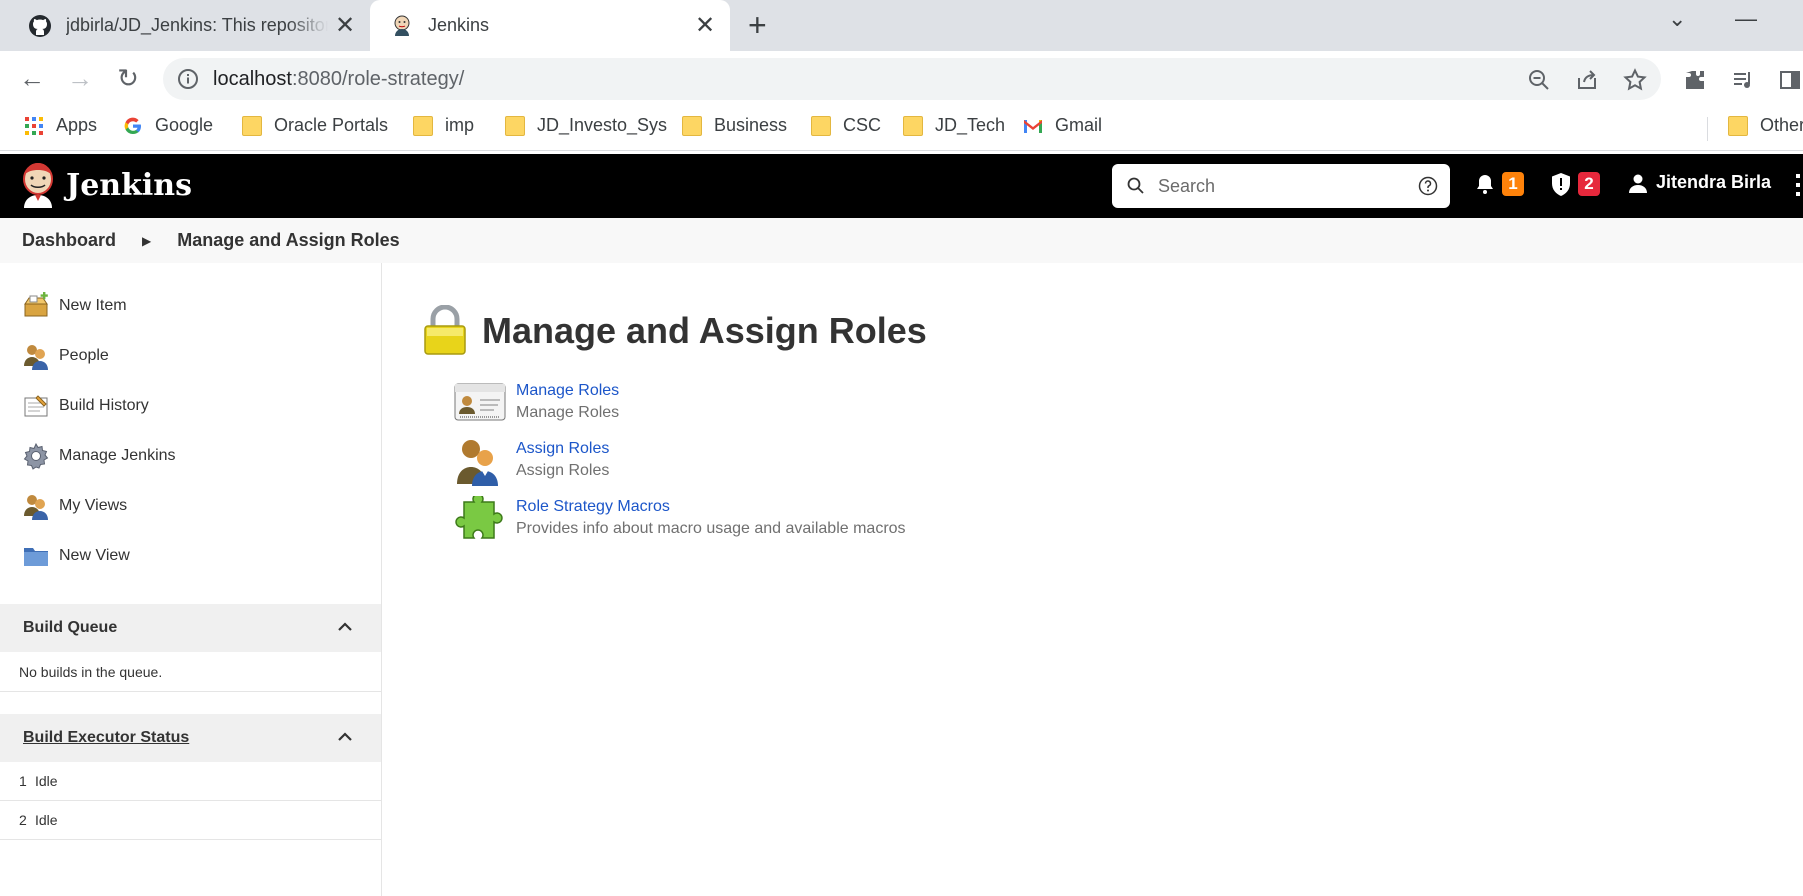  What do you see at coordinates (190, 672) in the screenshot?
I see `build-queue-empty: No builds in the queue.` at bounding box center [190, 672].